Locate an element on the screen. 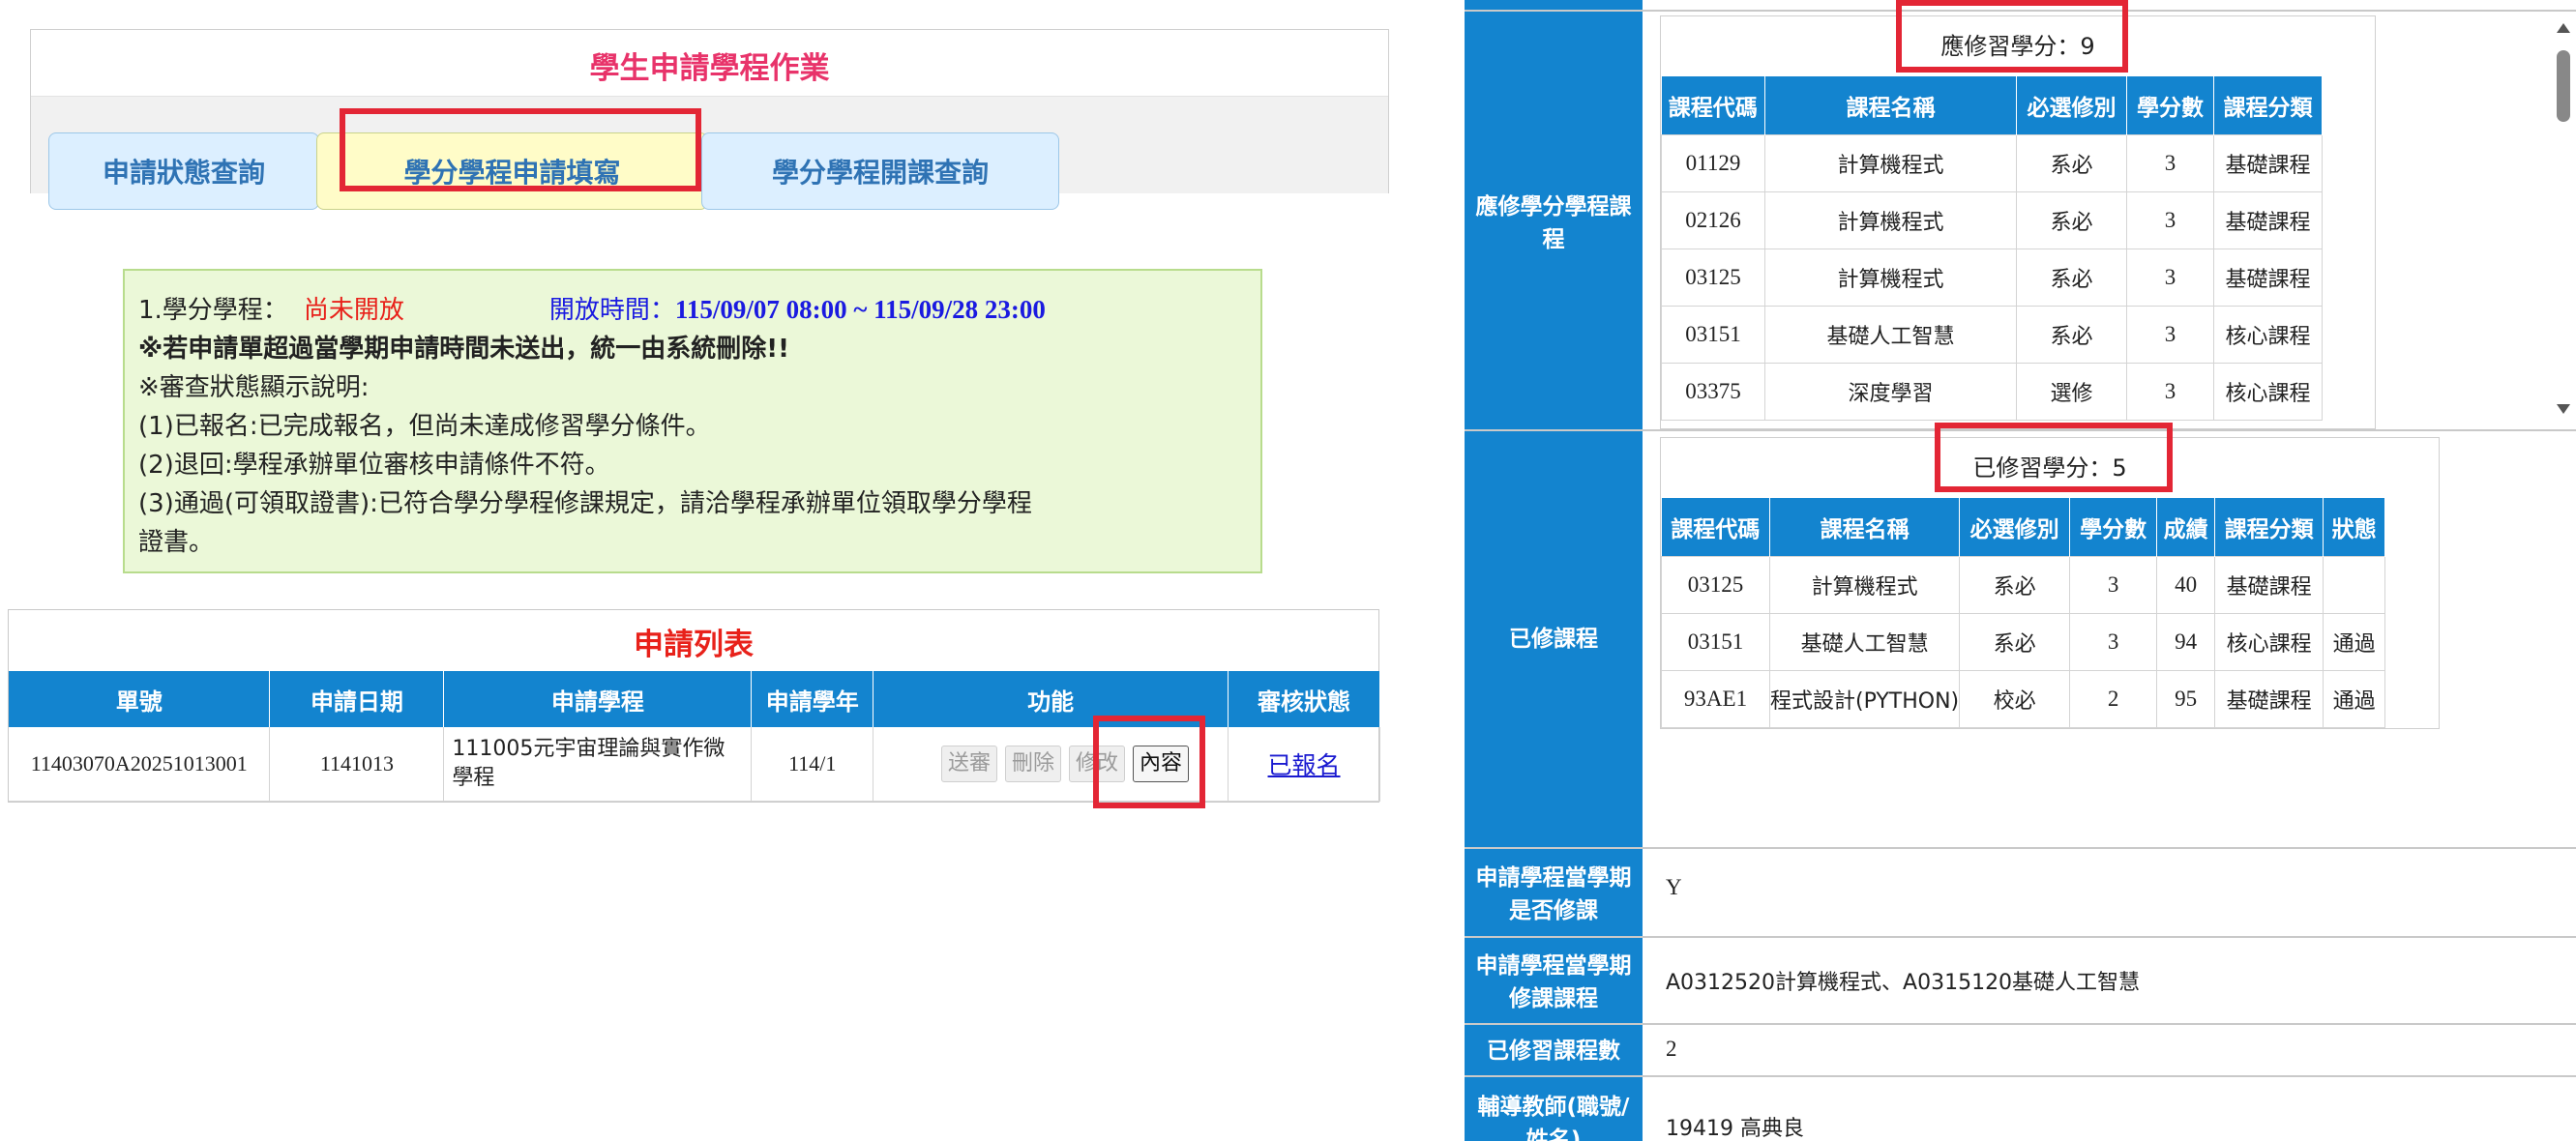 This screenshot has width=2576, height=1141. table-row: 03375 深度學習 選修 3 核心課程 is located at coordinates (1992, 391).